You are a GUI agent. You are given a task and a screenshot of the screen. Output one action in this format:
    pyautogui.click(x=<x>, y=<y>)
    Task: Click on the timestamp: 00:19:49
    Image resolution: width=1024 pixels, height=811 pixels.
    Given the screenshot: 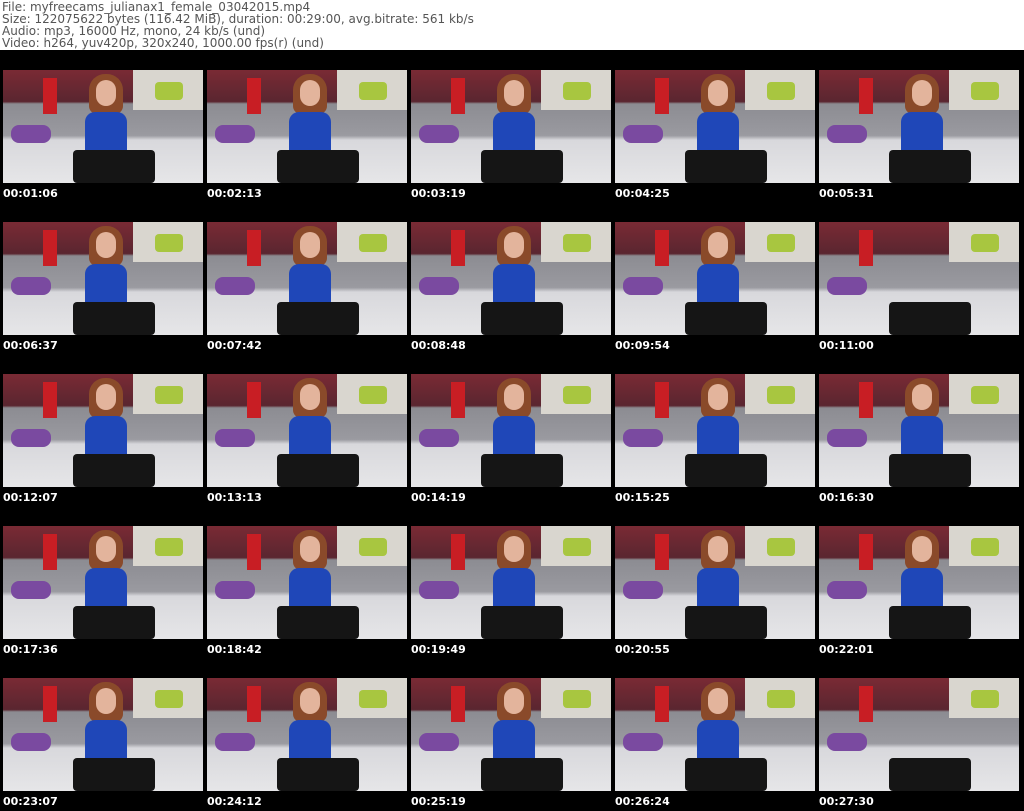 What is the action you would take?
    pyautogui.click(x=438, y=649)
    